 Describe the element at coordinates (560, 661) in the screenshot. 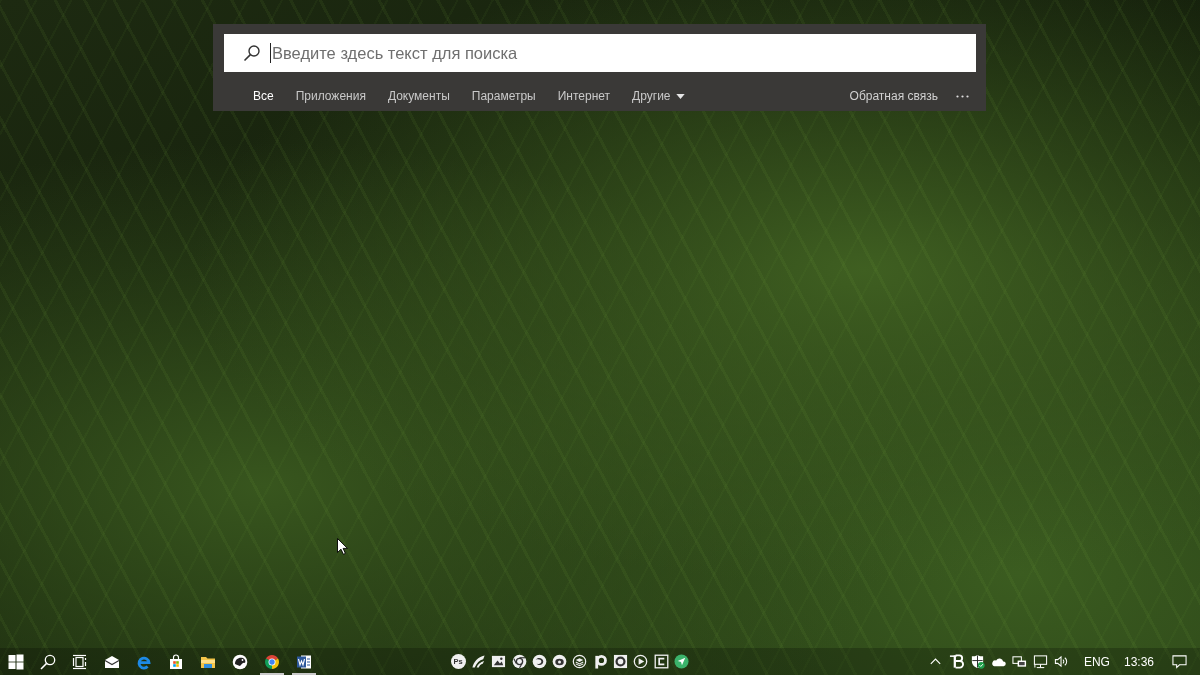

I see `disc-icon` at that location.